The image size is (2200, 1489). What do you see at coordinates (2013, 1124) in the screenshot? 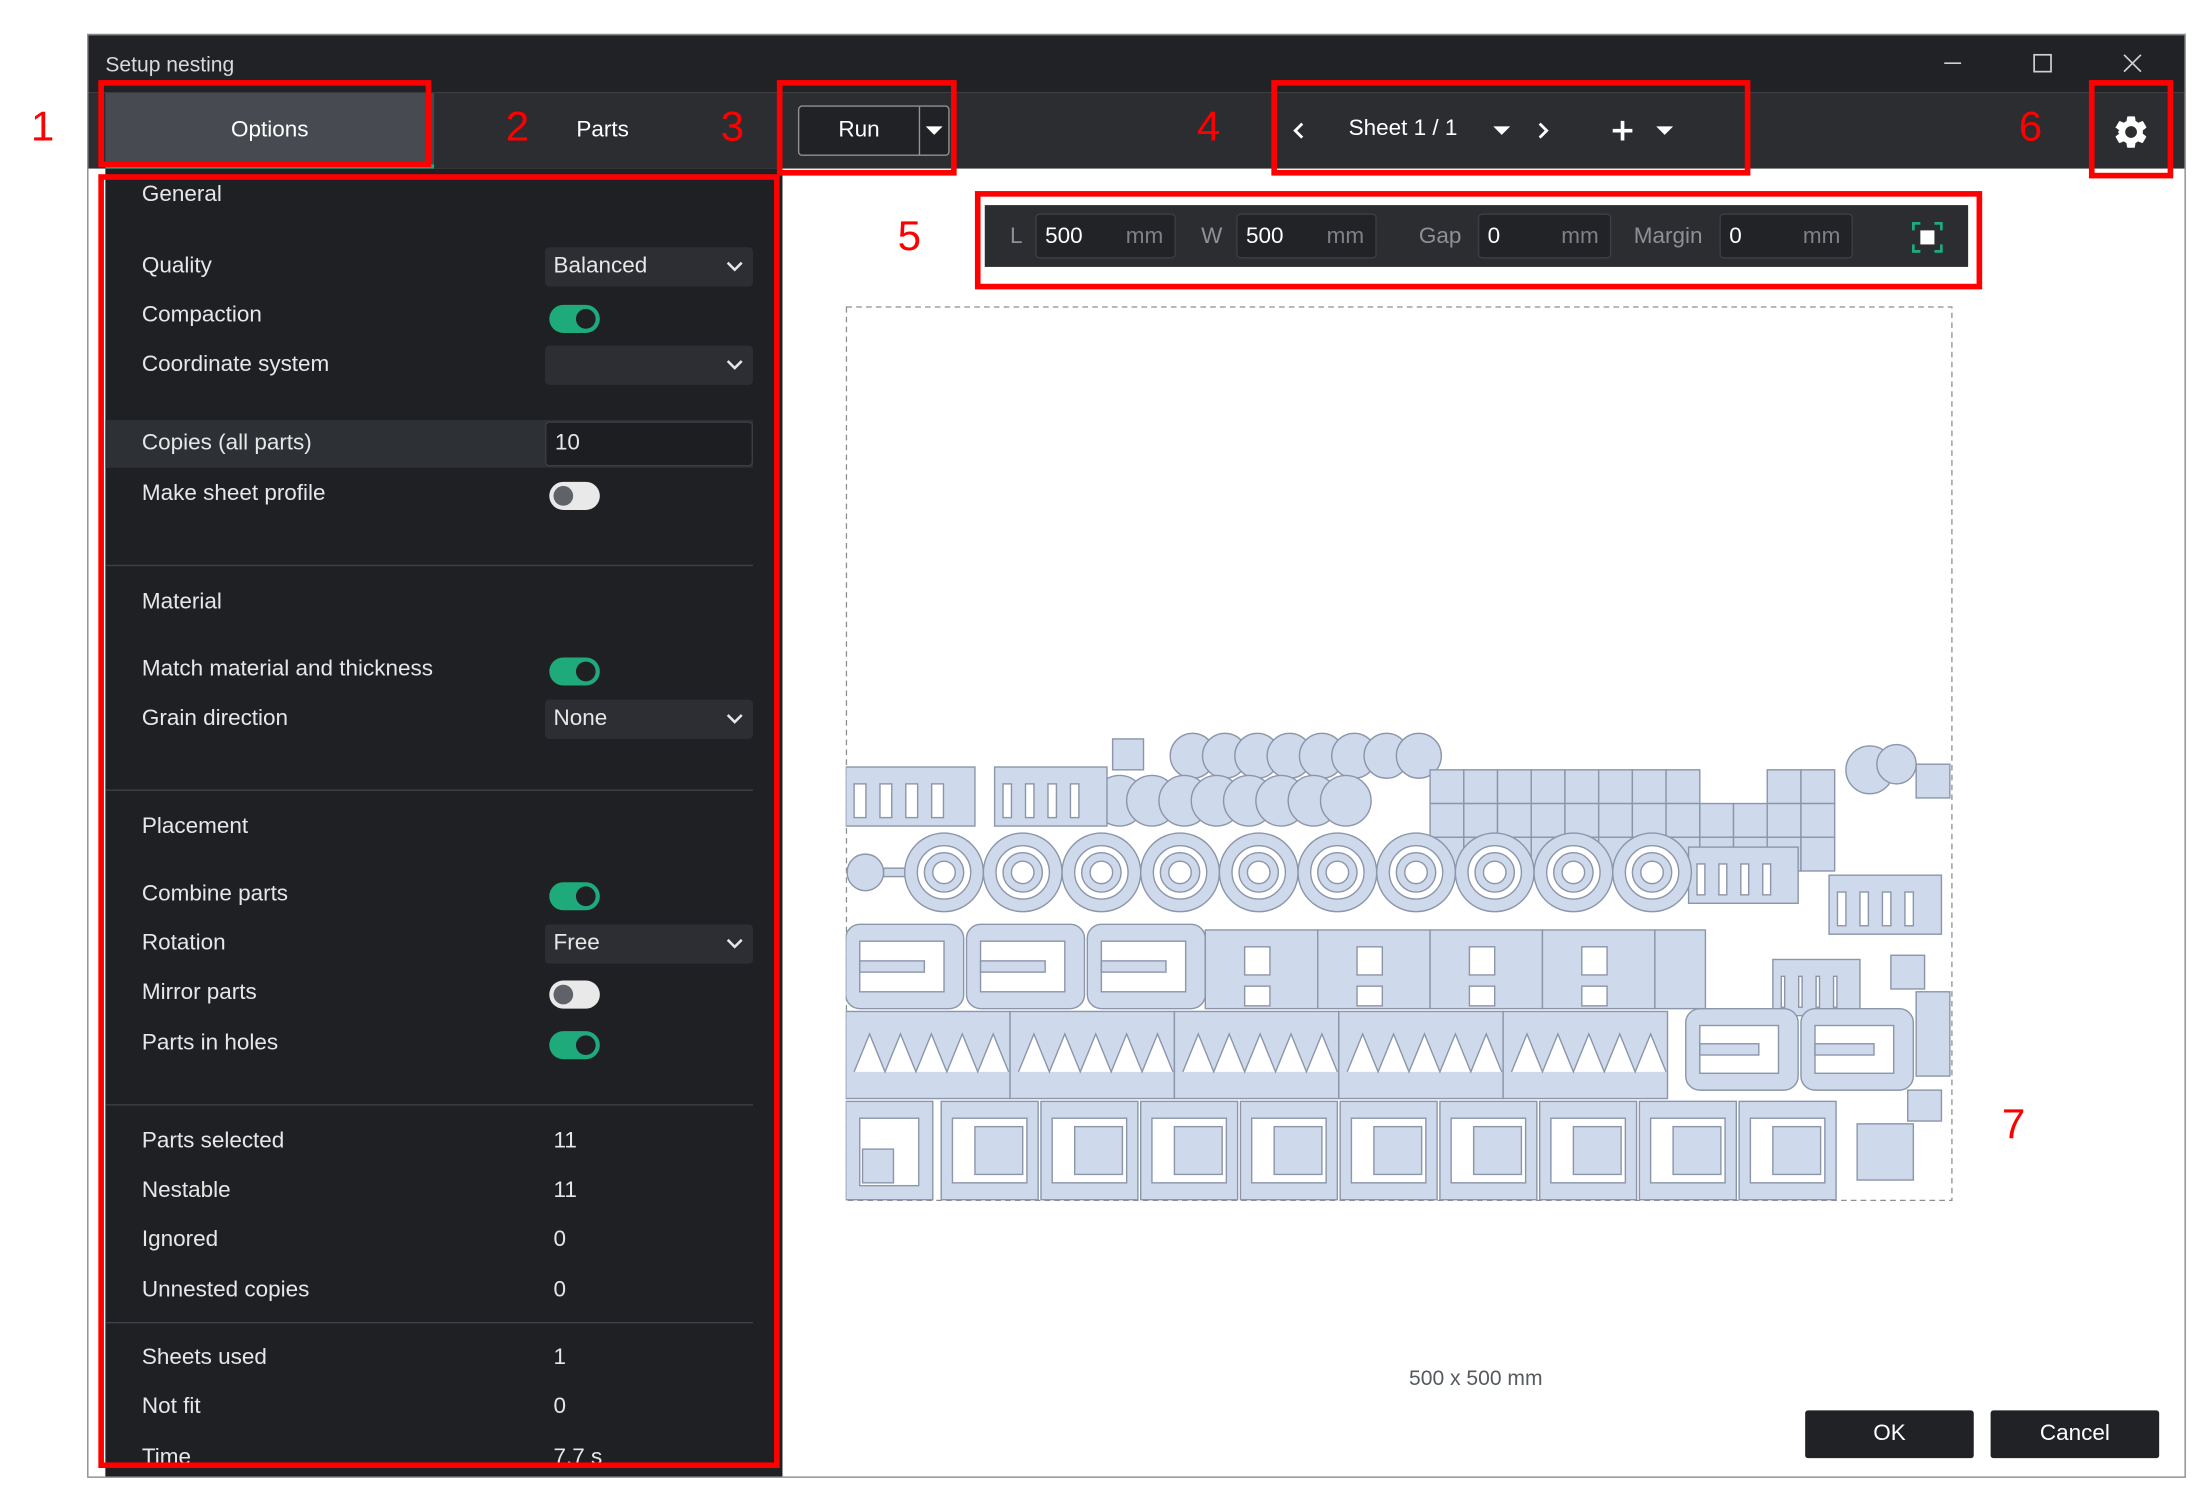
I see `callout-number: 7` at bounding box center [2013, 1124].